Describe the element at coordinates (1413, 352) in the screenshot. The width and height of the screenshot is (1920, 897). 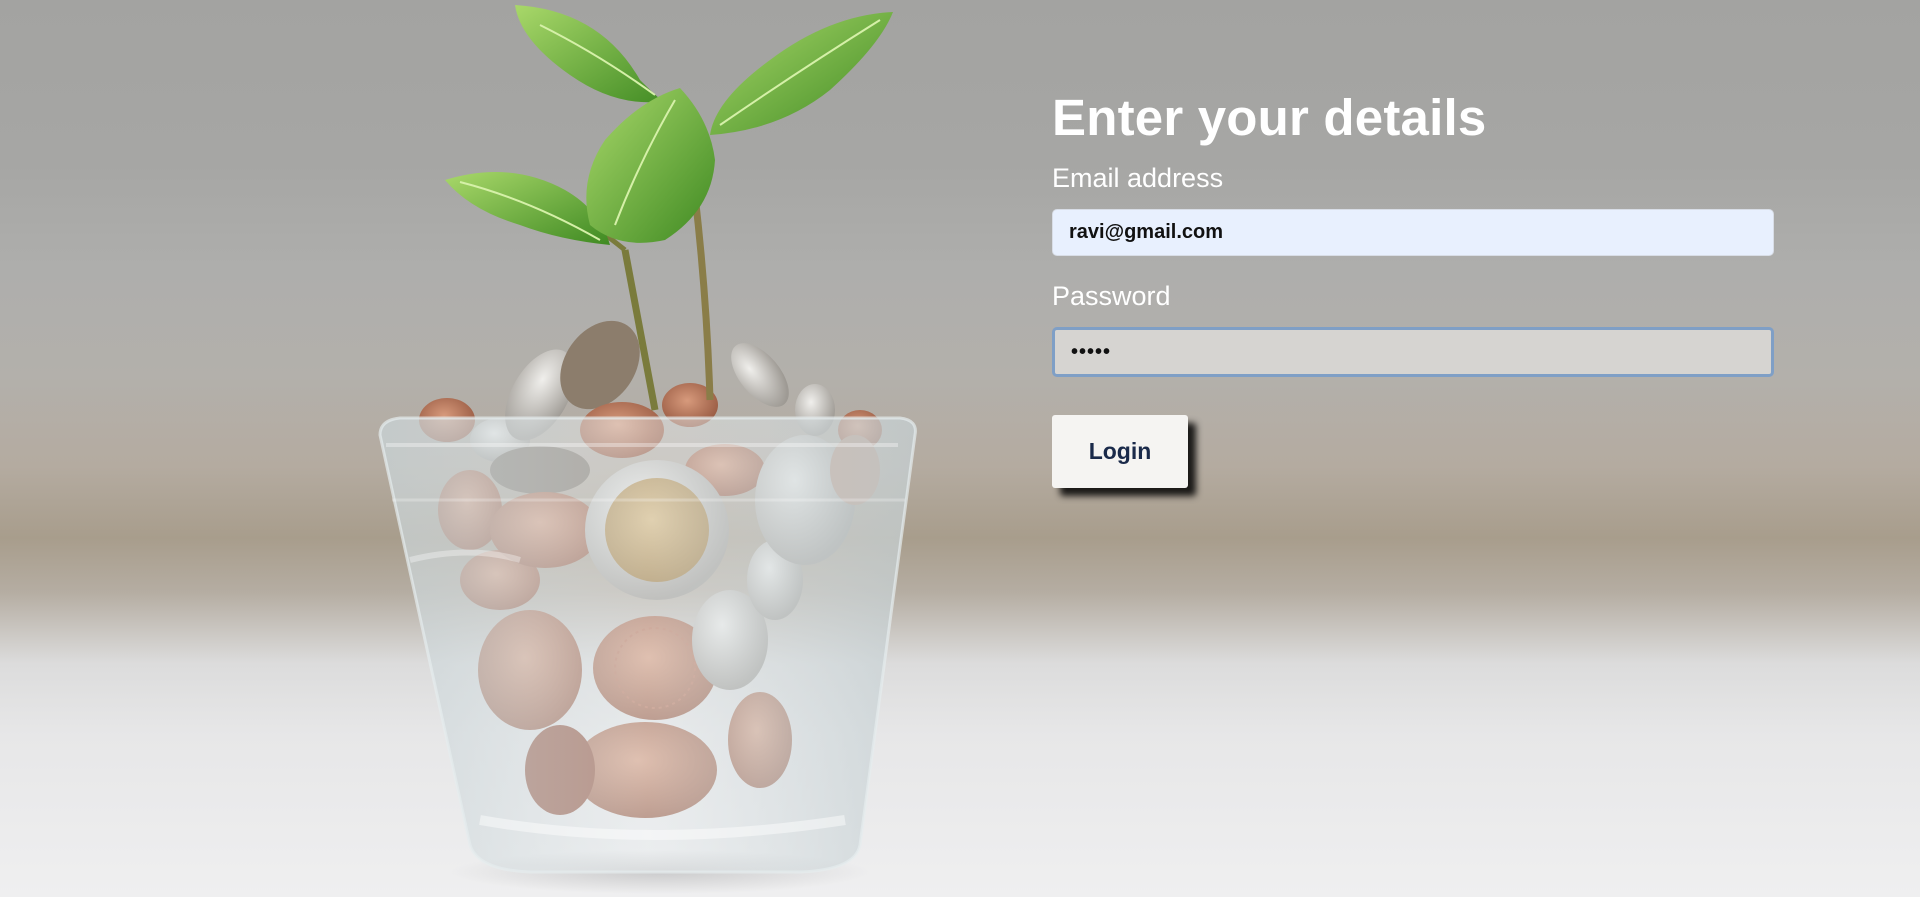
I see `password-field` at that location.